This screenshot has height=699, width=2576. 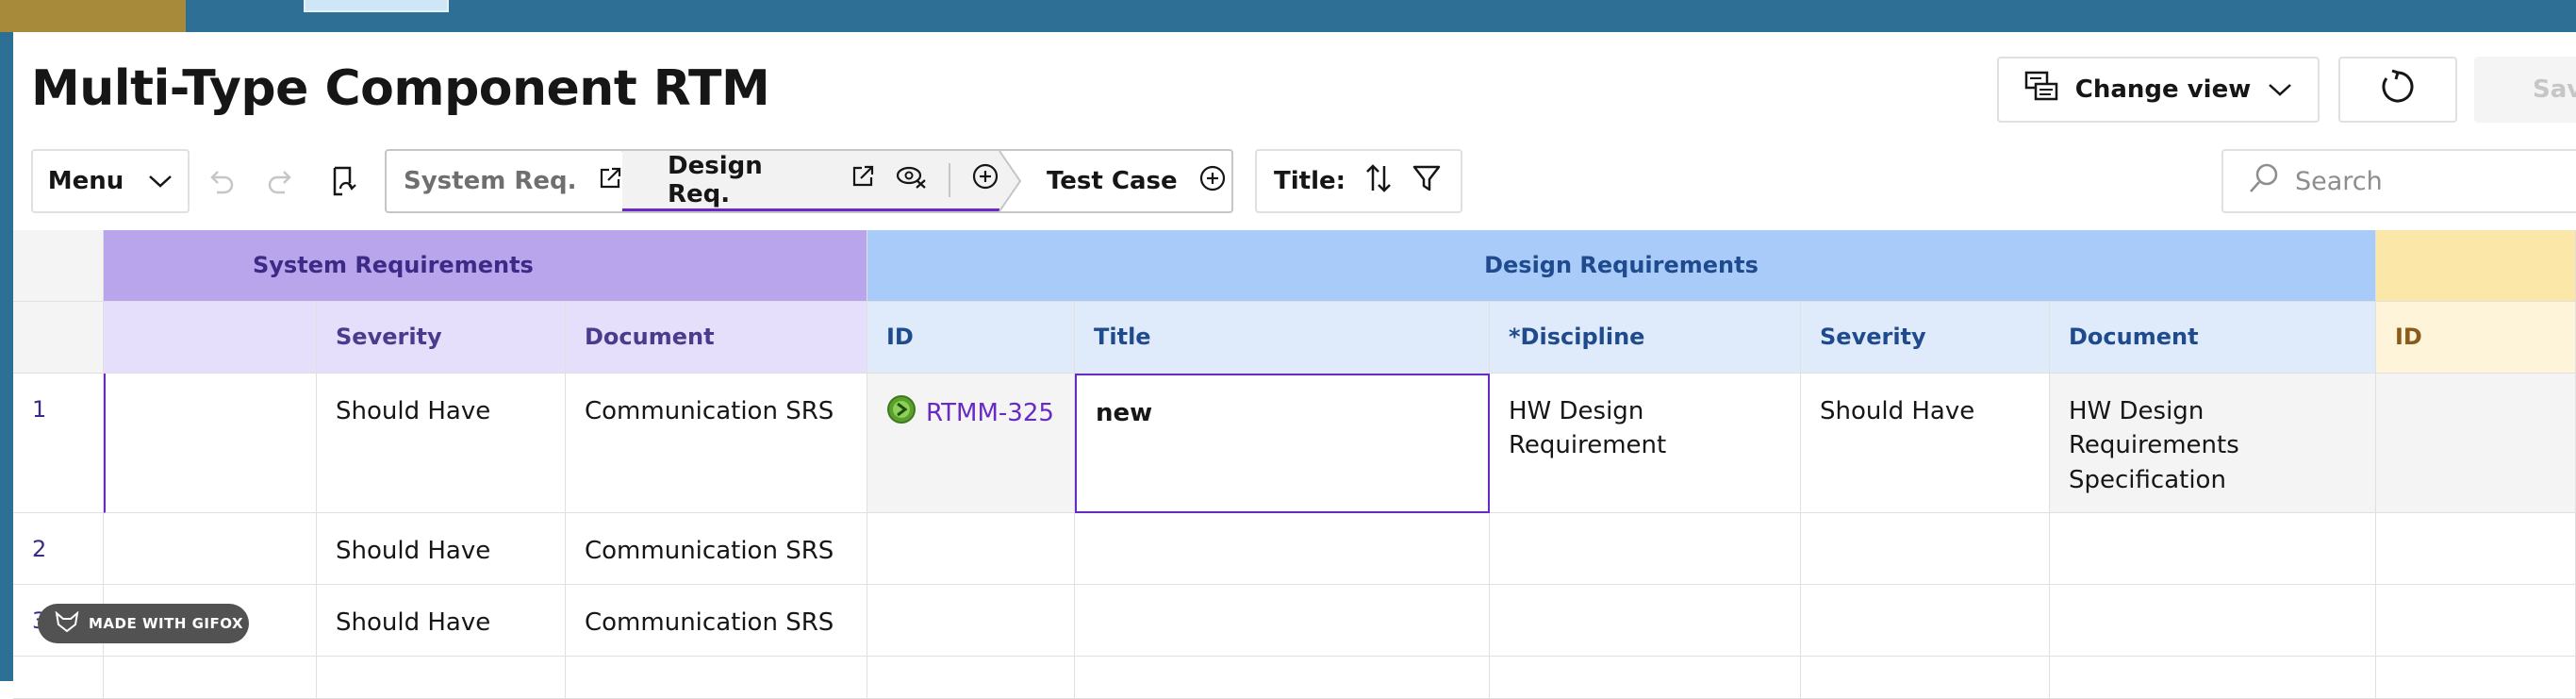 I want to click on breadcrumb-label: Design Req., so click(x=715, y=180).